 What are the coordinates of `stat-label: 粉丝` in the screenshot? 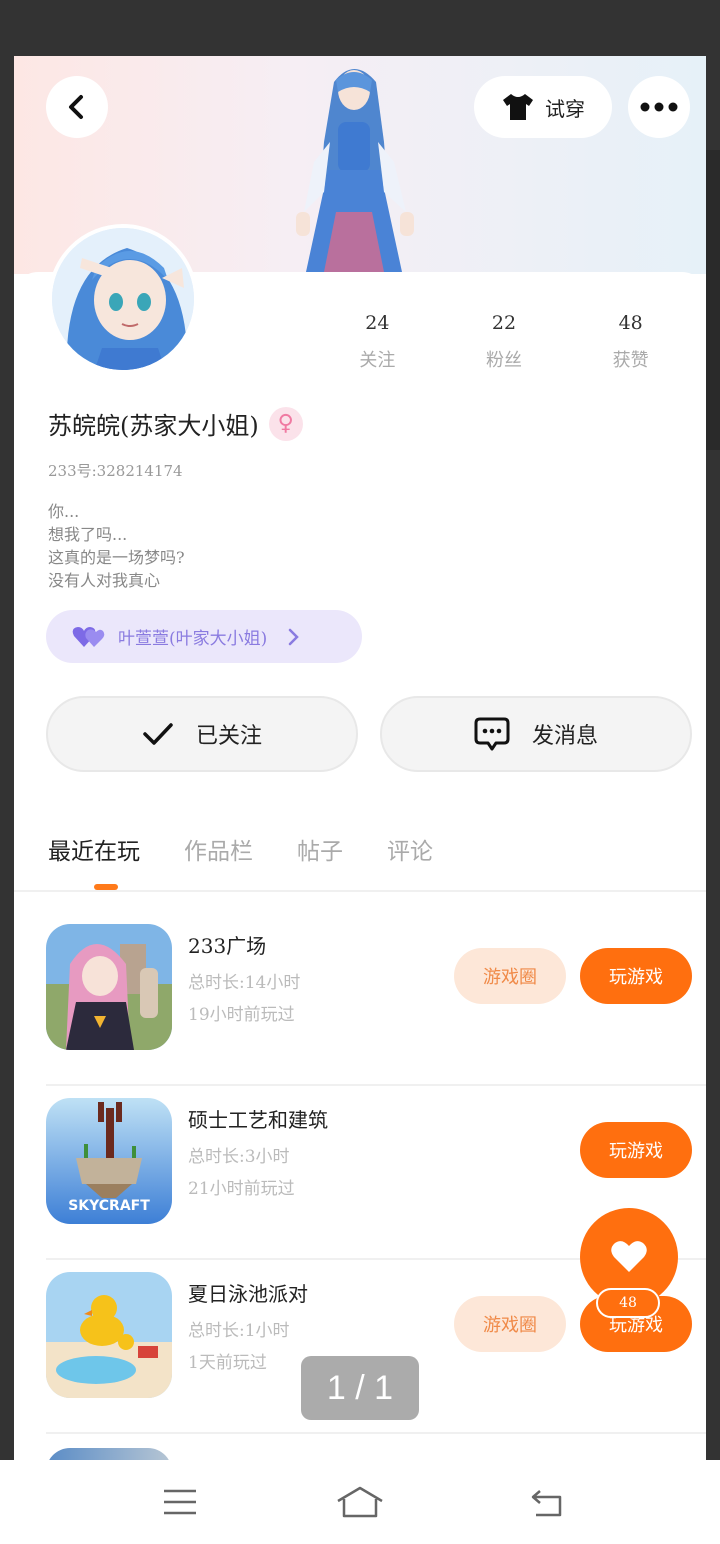 It's located at (504, 360).